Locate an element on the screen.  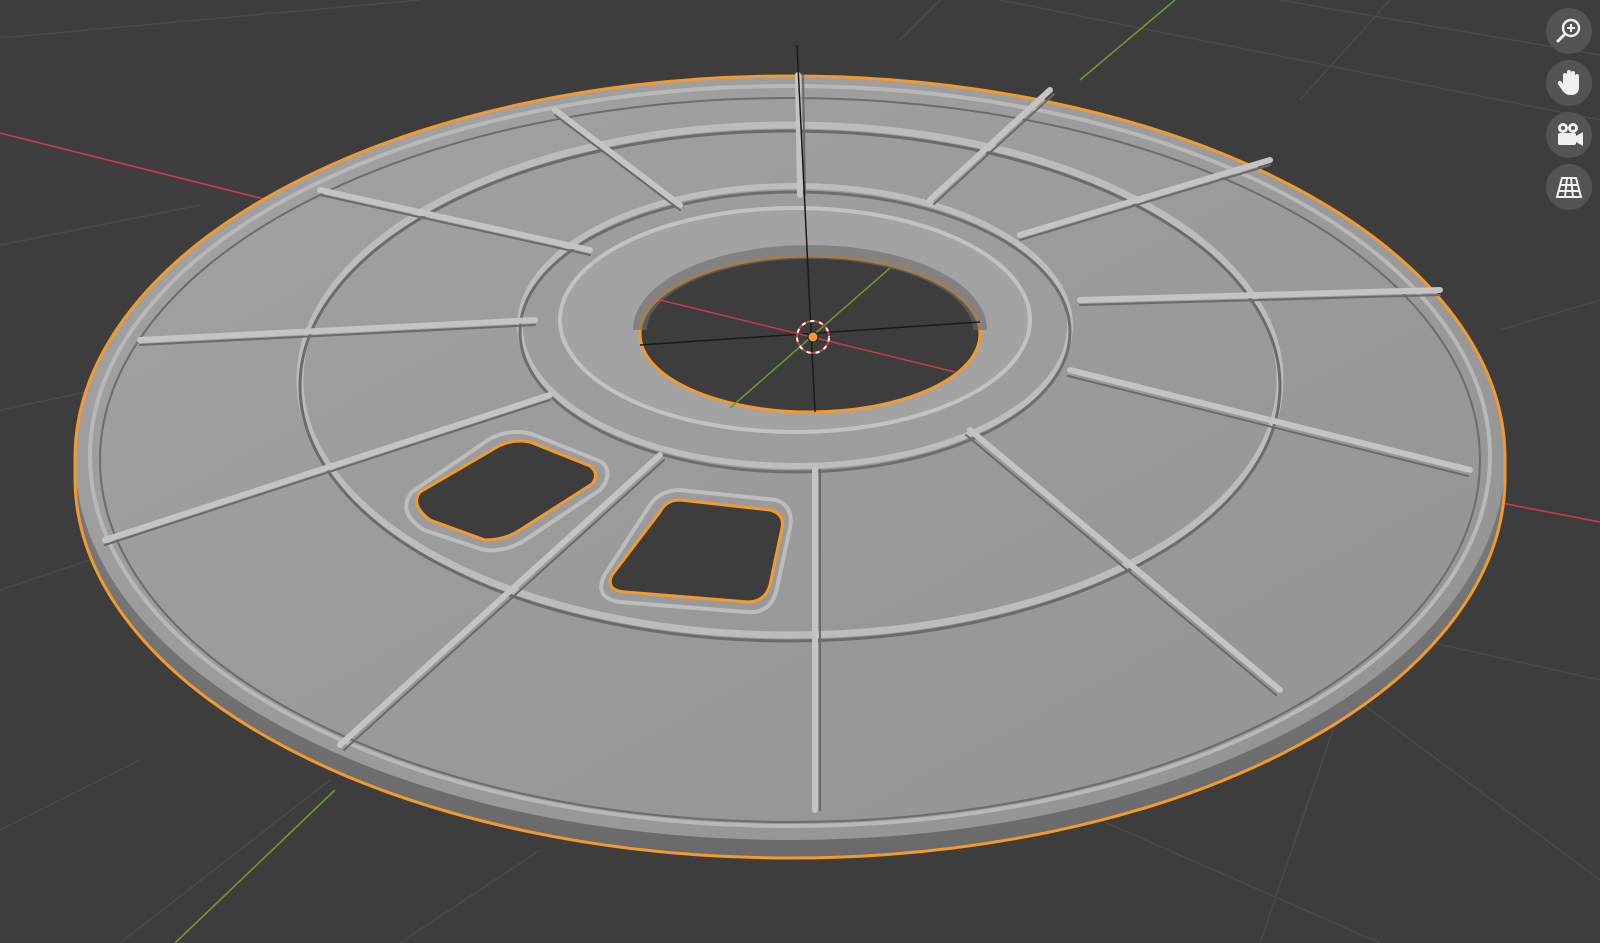
grid-perspective-icon is located at coordinates (1569, 187).